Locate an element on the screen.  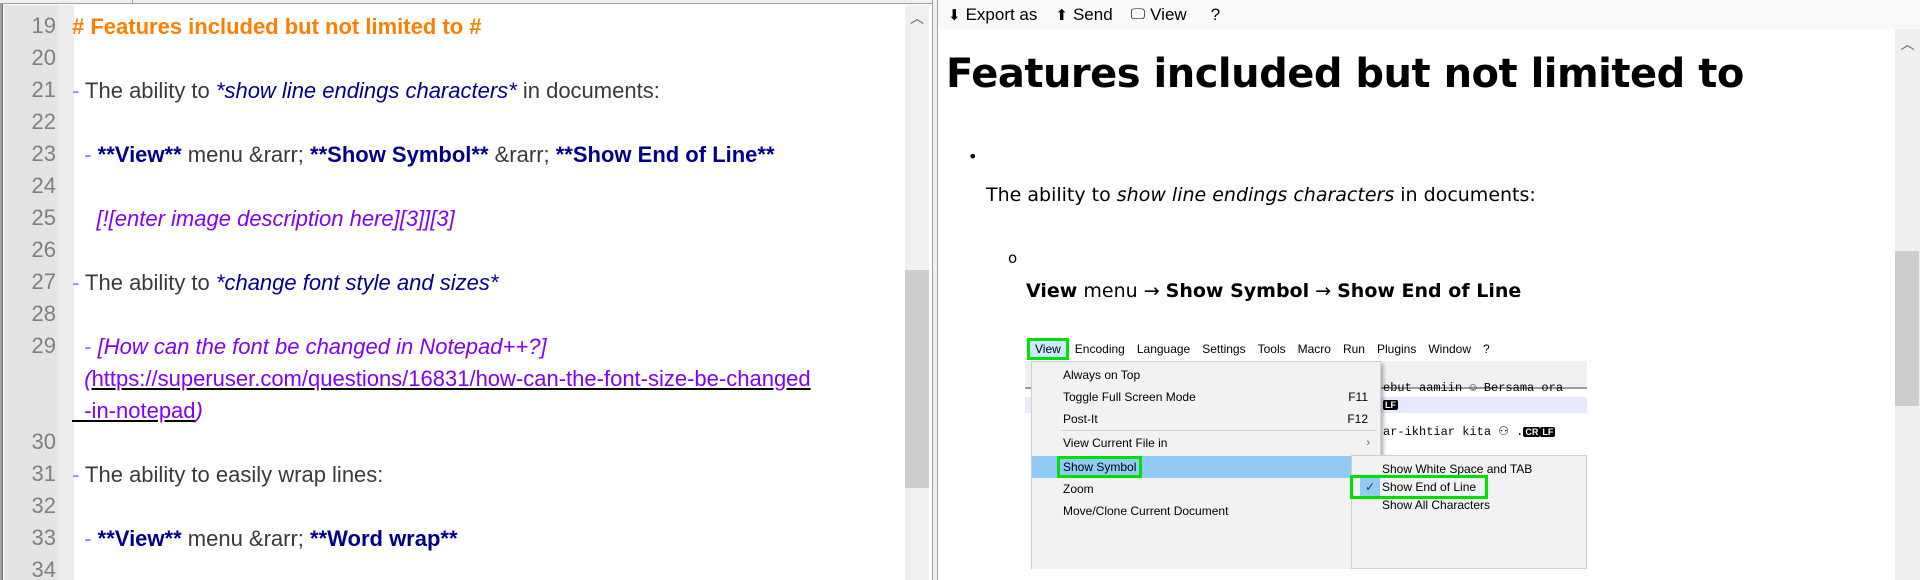
line-number: 26 is located at coordinates (43, 249).